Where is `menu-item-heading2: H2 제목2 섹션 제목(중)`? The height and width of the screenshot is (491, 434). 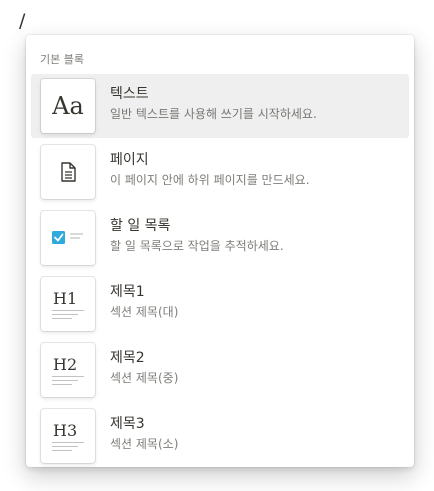 menu-item-heading2: H2 제목2 섹션 제목(중) is located at coordinates (220, 370).